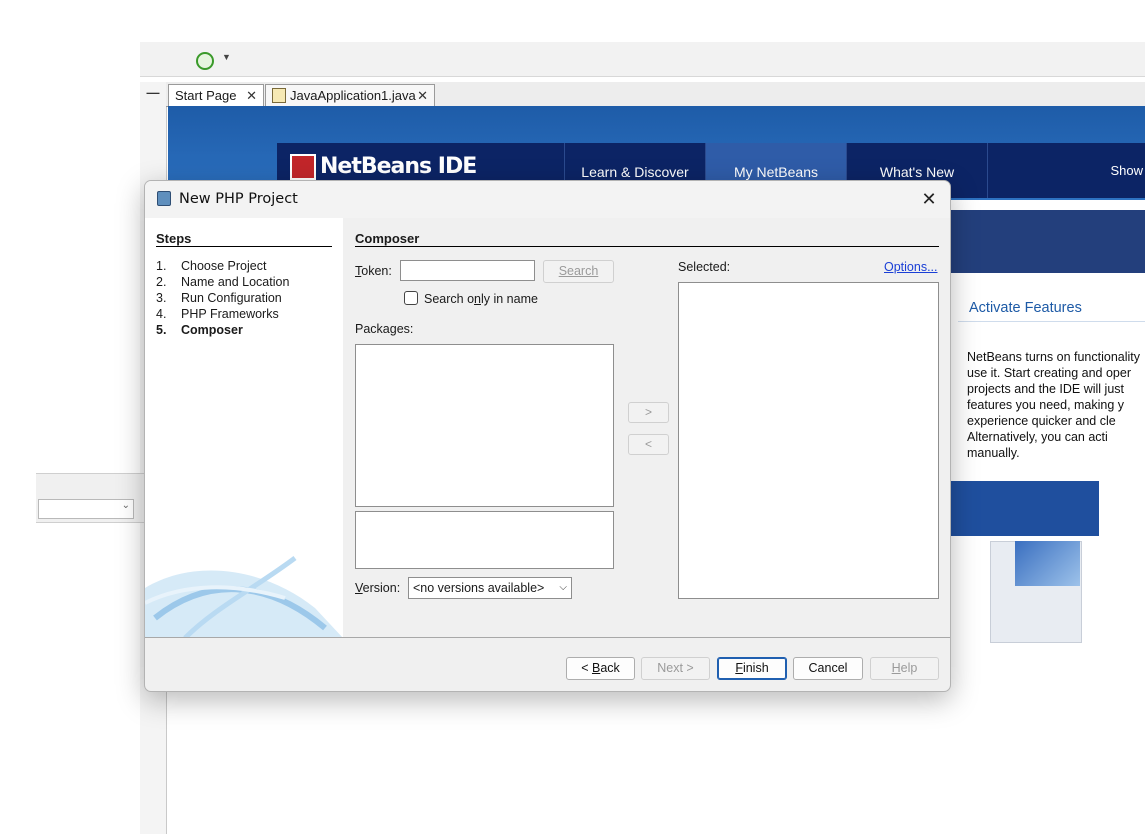 The width and height of the screenshot is (1145, 834). What do you see at coordinates (411, 298) in the screenshot?
I see `search-only-in-name-checkbox` at bounding box center [411, 298].